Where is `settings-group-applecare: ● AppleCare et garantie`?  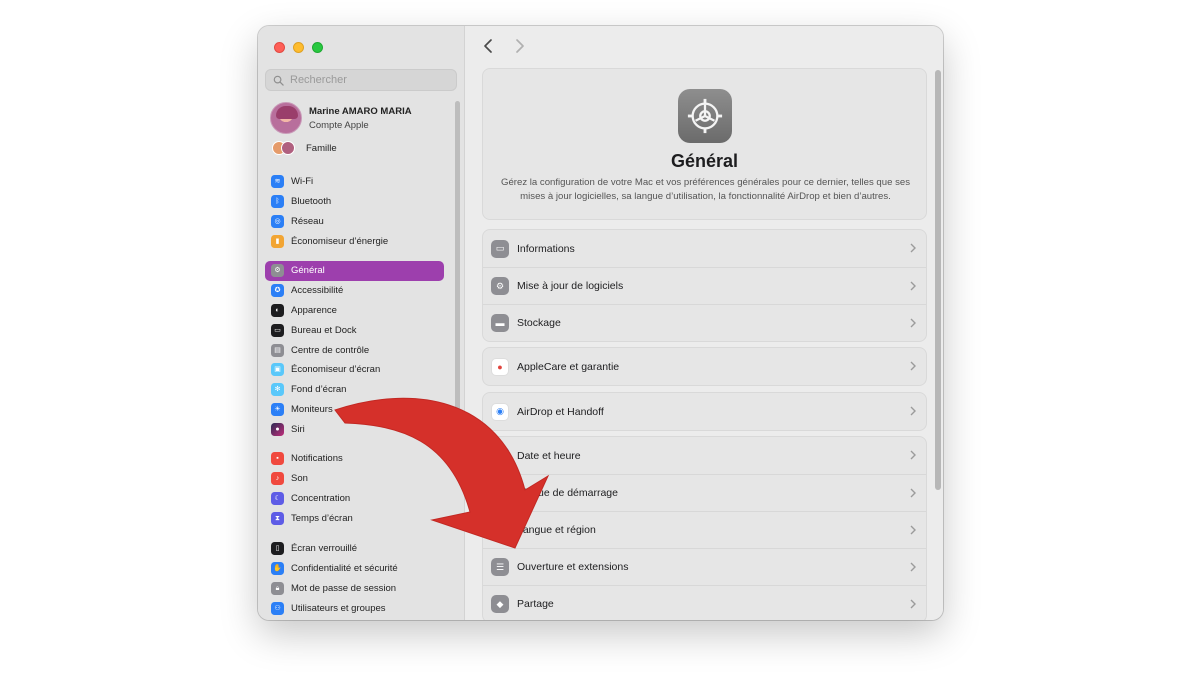
settings-group-applecare: ● AppleCare et garantie is located at coordinates (704, 366).